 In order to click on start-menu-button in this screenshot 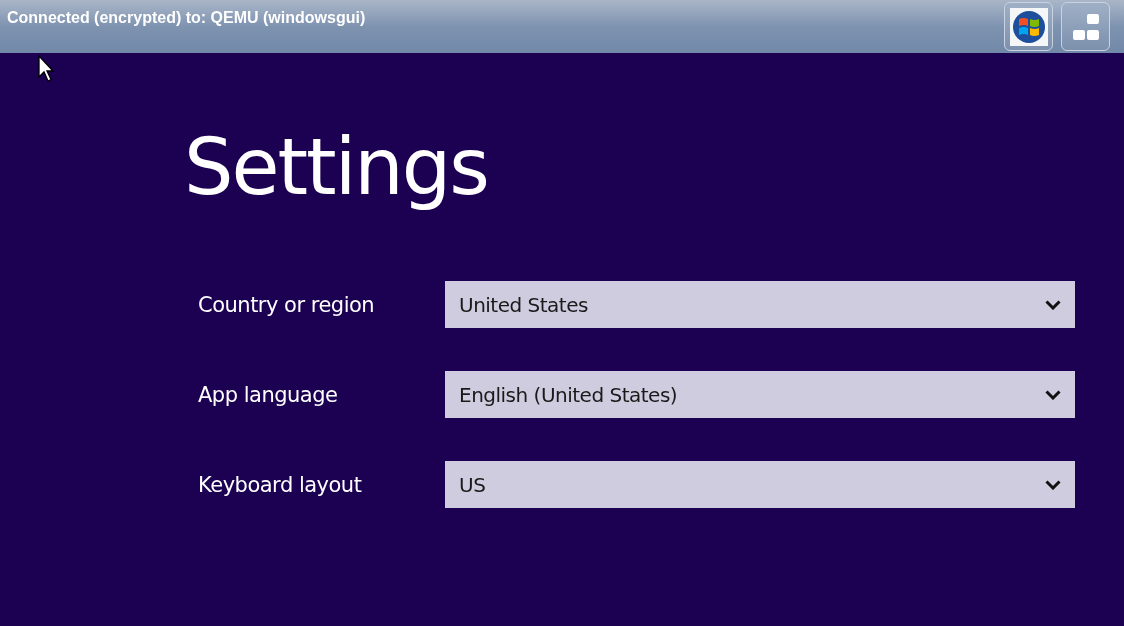, I will do `click(1028, 26)`.